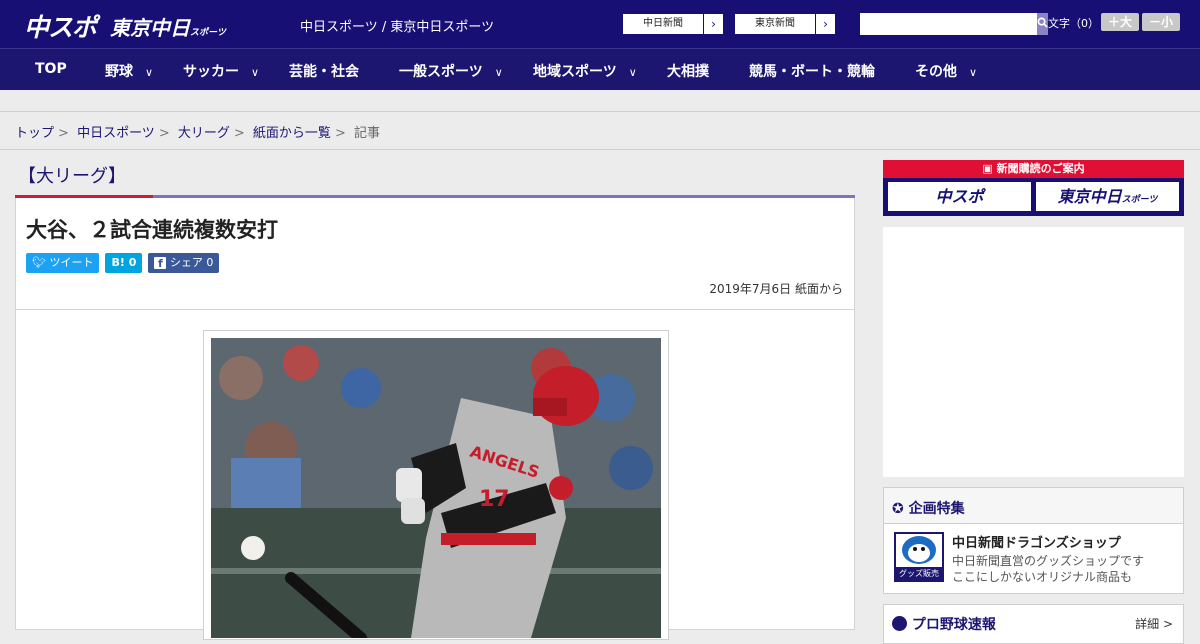  What do you see at coordinates (1048, 561) in the screenshot?
I see `feature-item-desc-1: 中日新聞直営のグッズショップです` at bounding box center [1048, 561].